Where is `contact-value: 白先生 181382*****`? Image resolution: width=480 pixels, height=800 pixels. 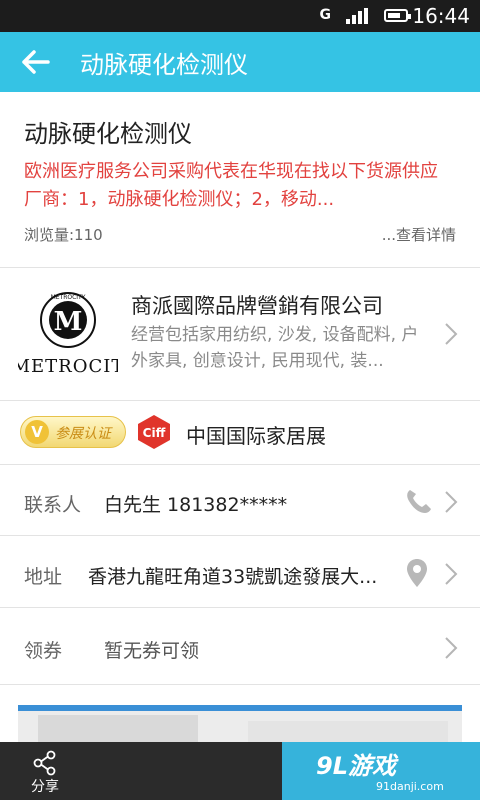 contact-value: 白先生 181382***** is located at coordinates (196, 505).